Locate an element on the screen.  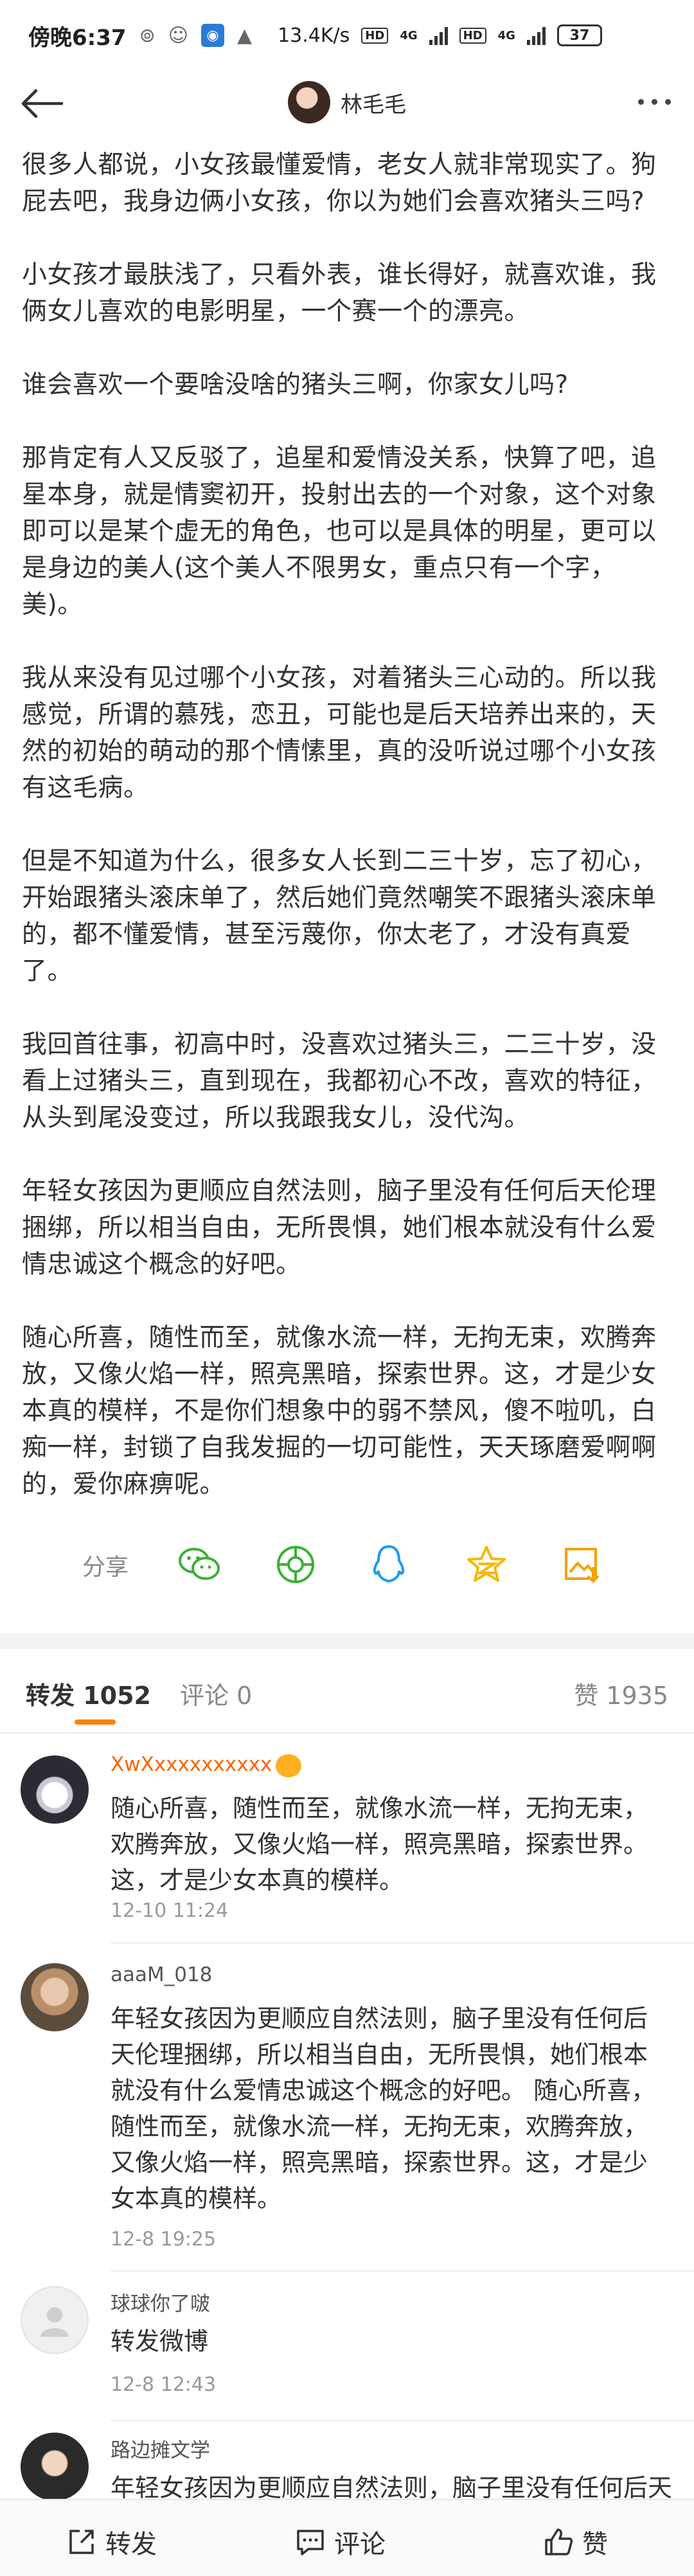
repost-button: 转发 is located at coordinates (112, 2542).